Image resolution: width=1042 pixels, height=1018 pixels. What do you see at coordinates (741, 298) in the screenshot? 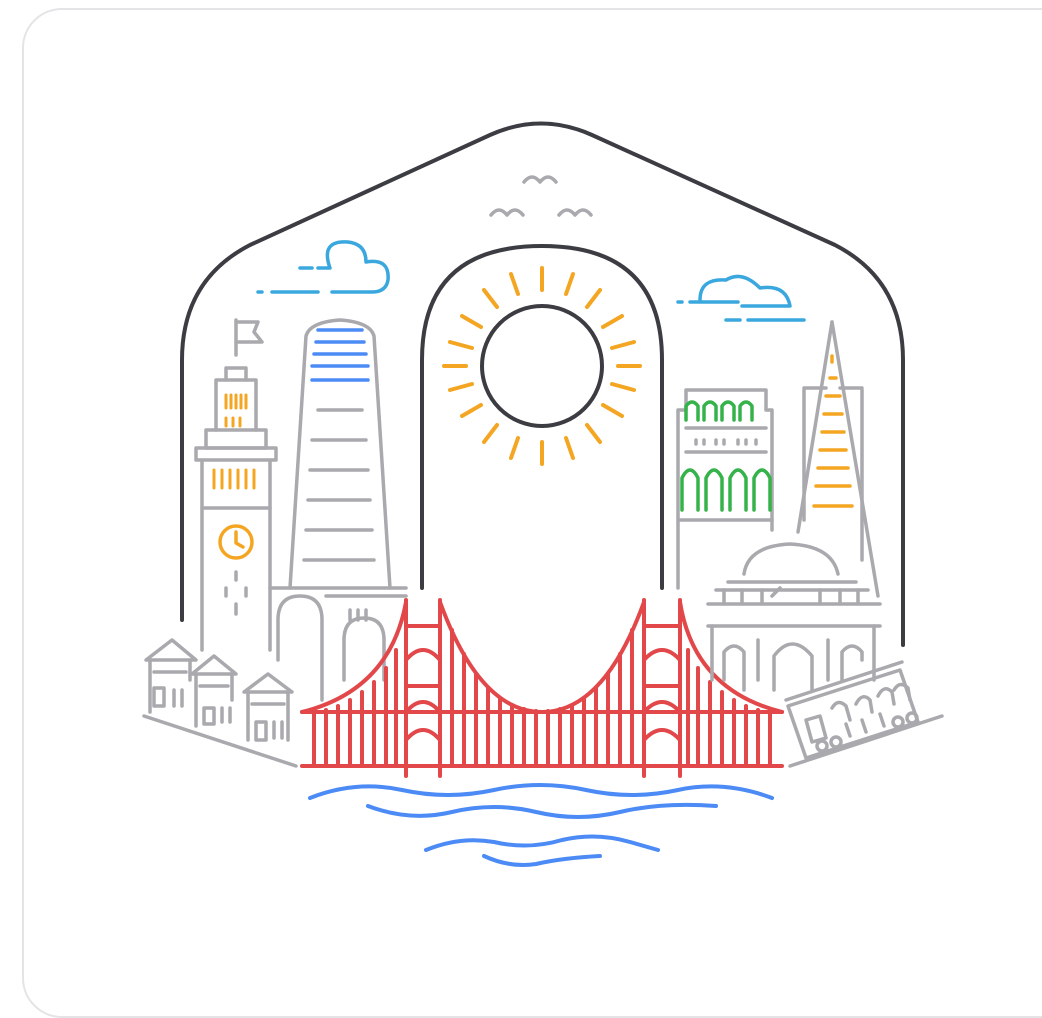
I see `cloud-right-icon` at bounding box center [741, 298].